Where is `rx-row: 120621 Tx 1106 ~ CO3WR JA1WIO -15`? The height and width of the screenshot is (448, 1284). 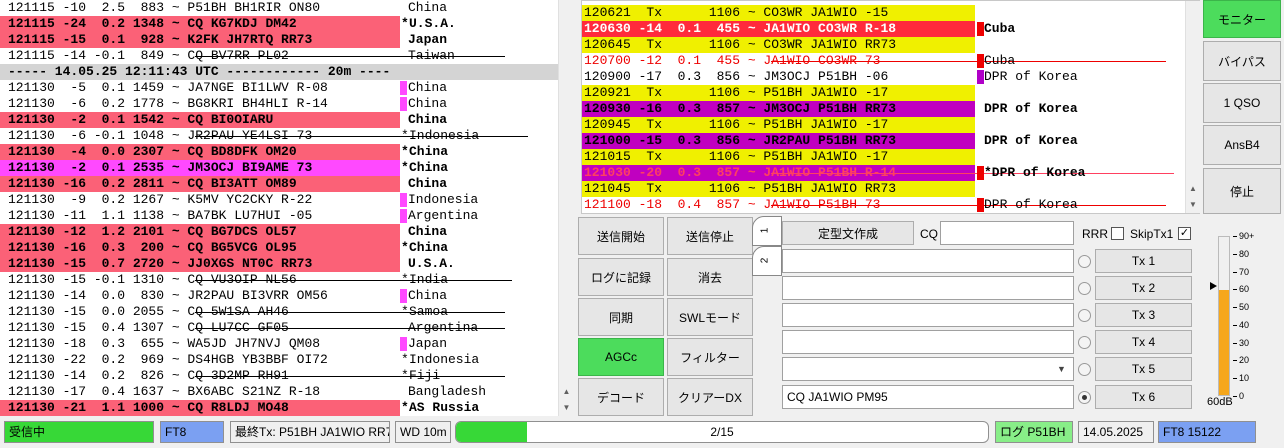 rx-row: 120621 Tx 1106 ~ CO3WR JA1WIO -15 is located at coordinates (883, 13).